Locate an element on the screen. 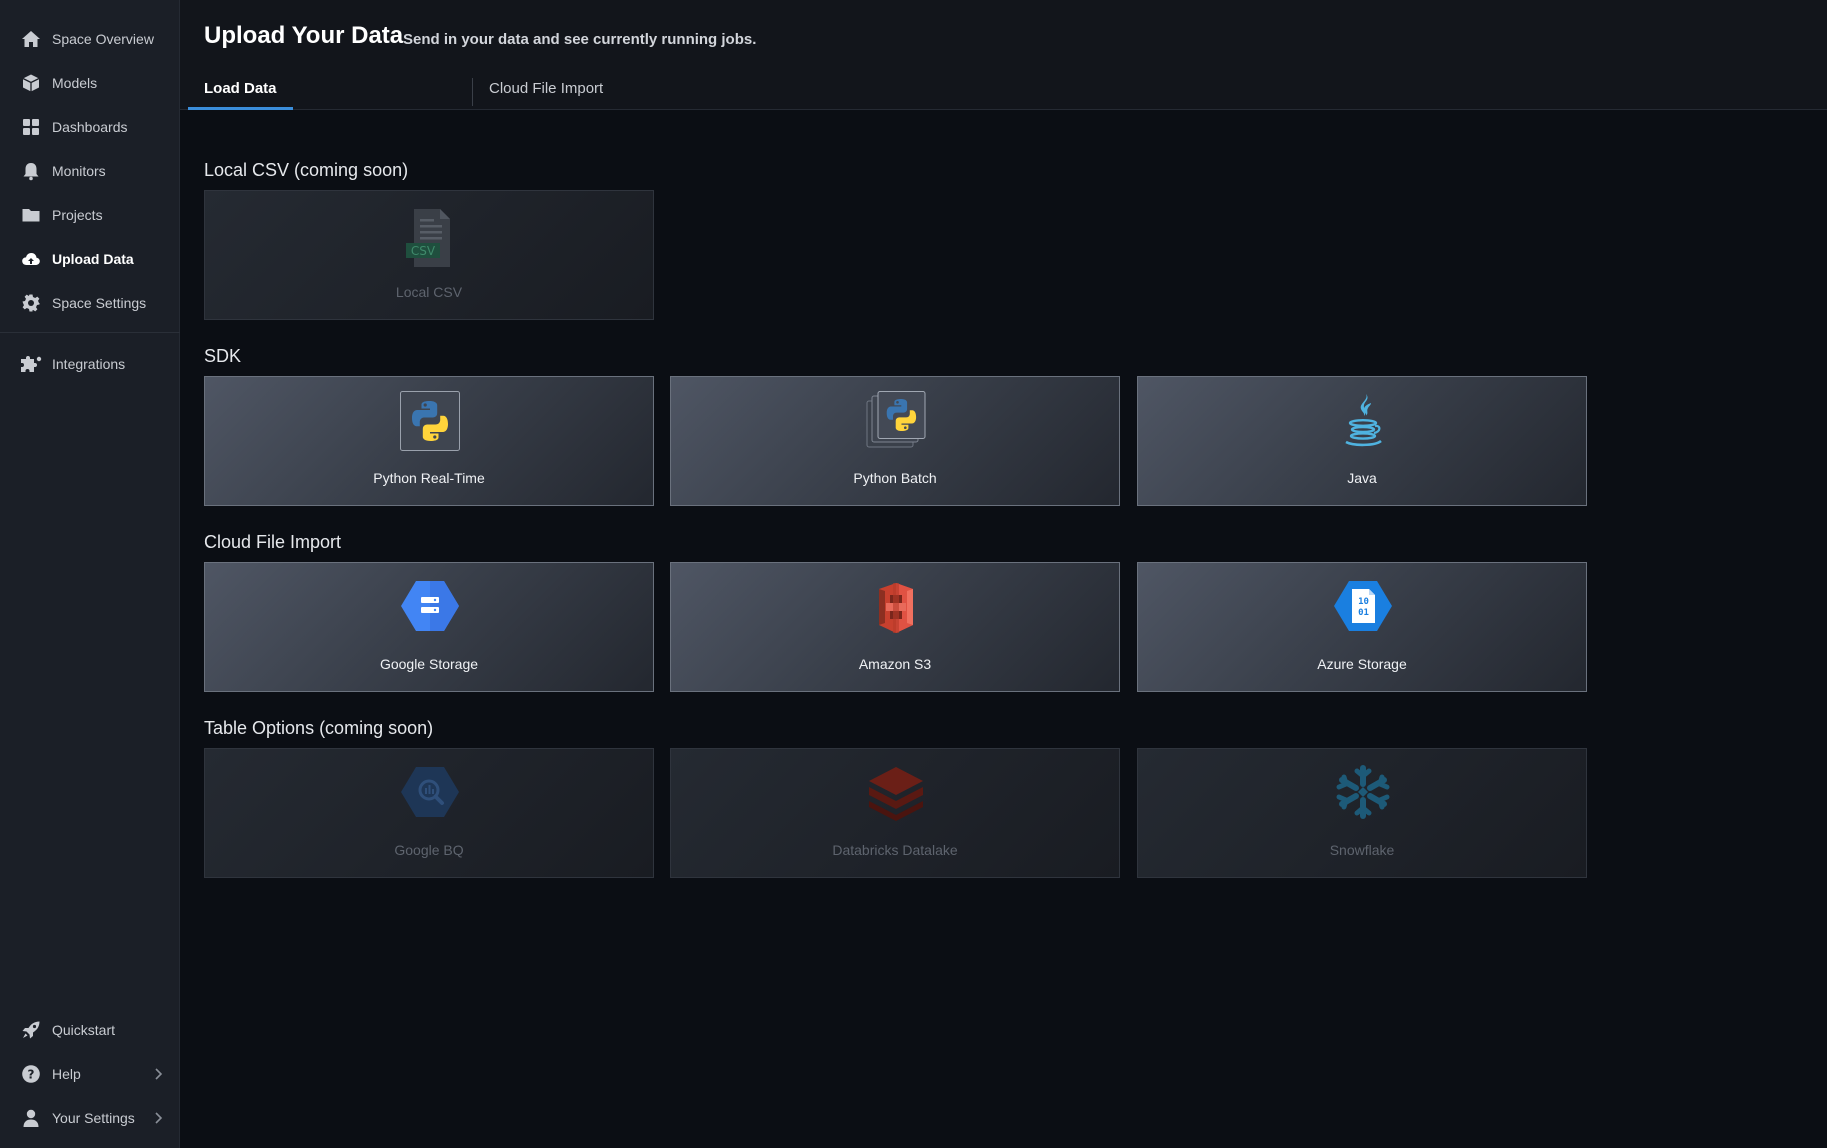 This screenshot has height=1148, width=1827. sidebar-item-label: Dashboards is located at coordinates (90, 127).